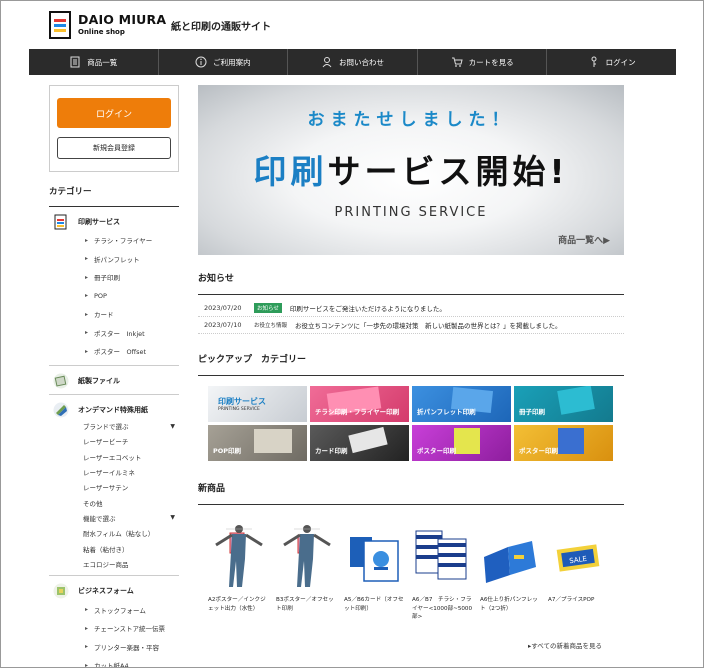  Describe the element at coordinates (114, 240) in the screenshot. I see `sidebar-item-flyer: チラシ・フライヤー` at that location.